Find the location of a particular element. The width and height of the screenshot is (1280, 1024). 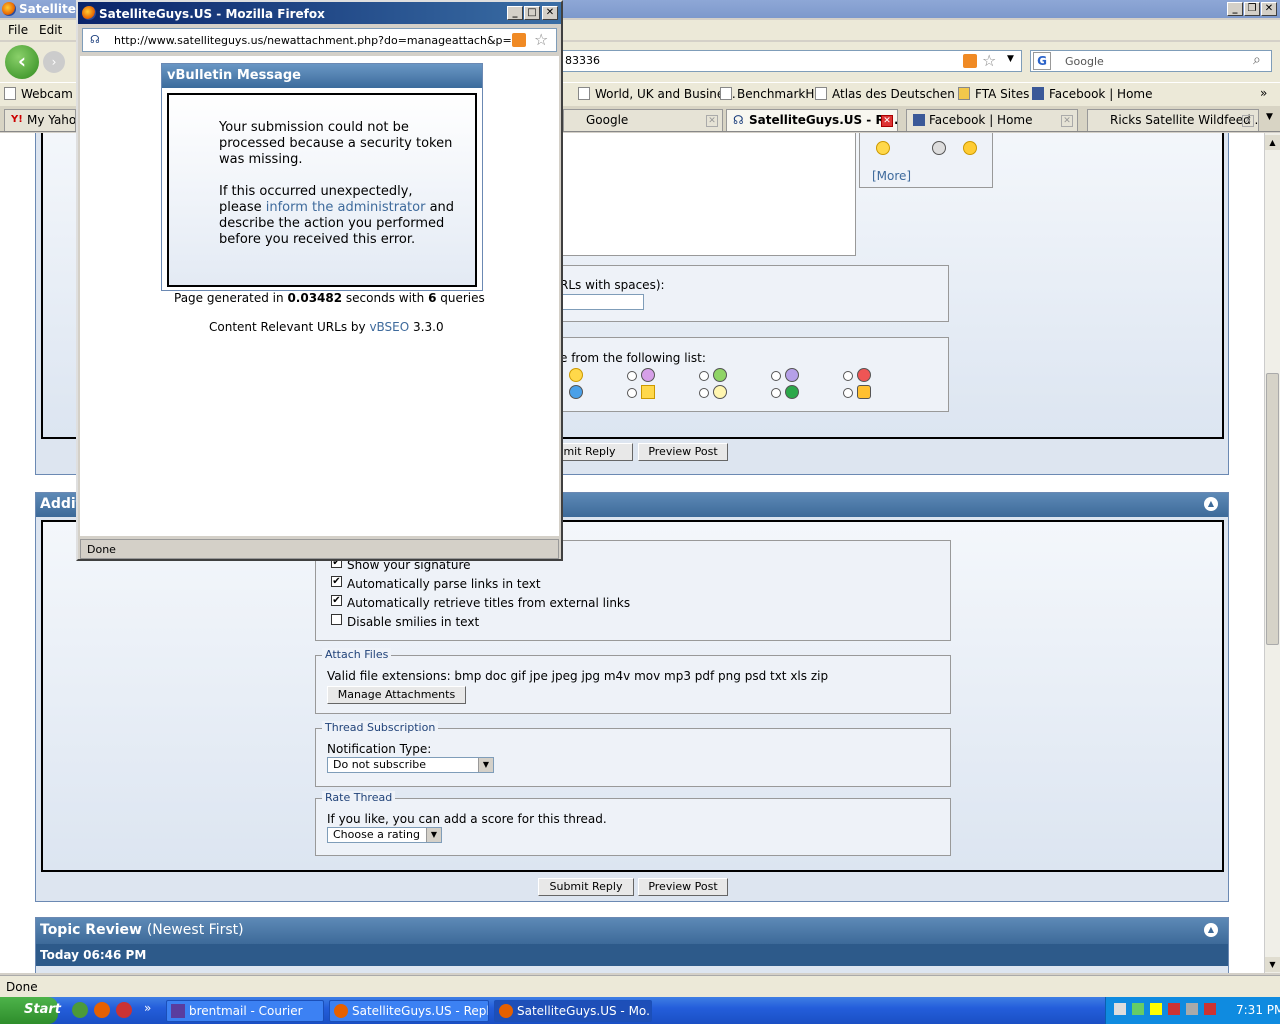

more-bookmarks-icon: » is located at coordinates (1263, 93).